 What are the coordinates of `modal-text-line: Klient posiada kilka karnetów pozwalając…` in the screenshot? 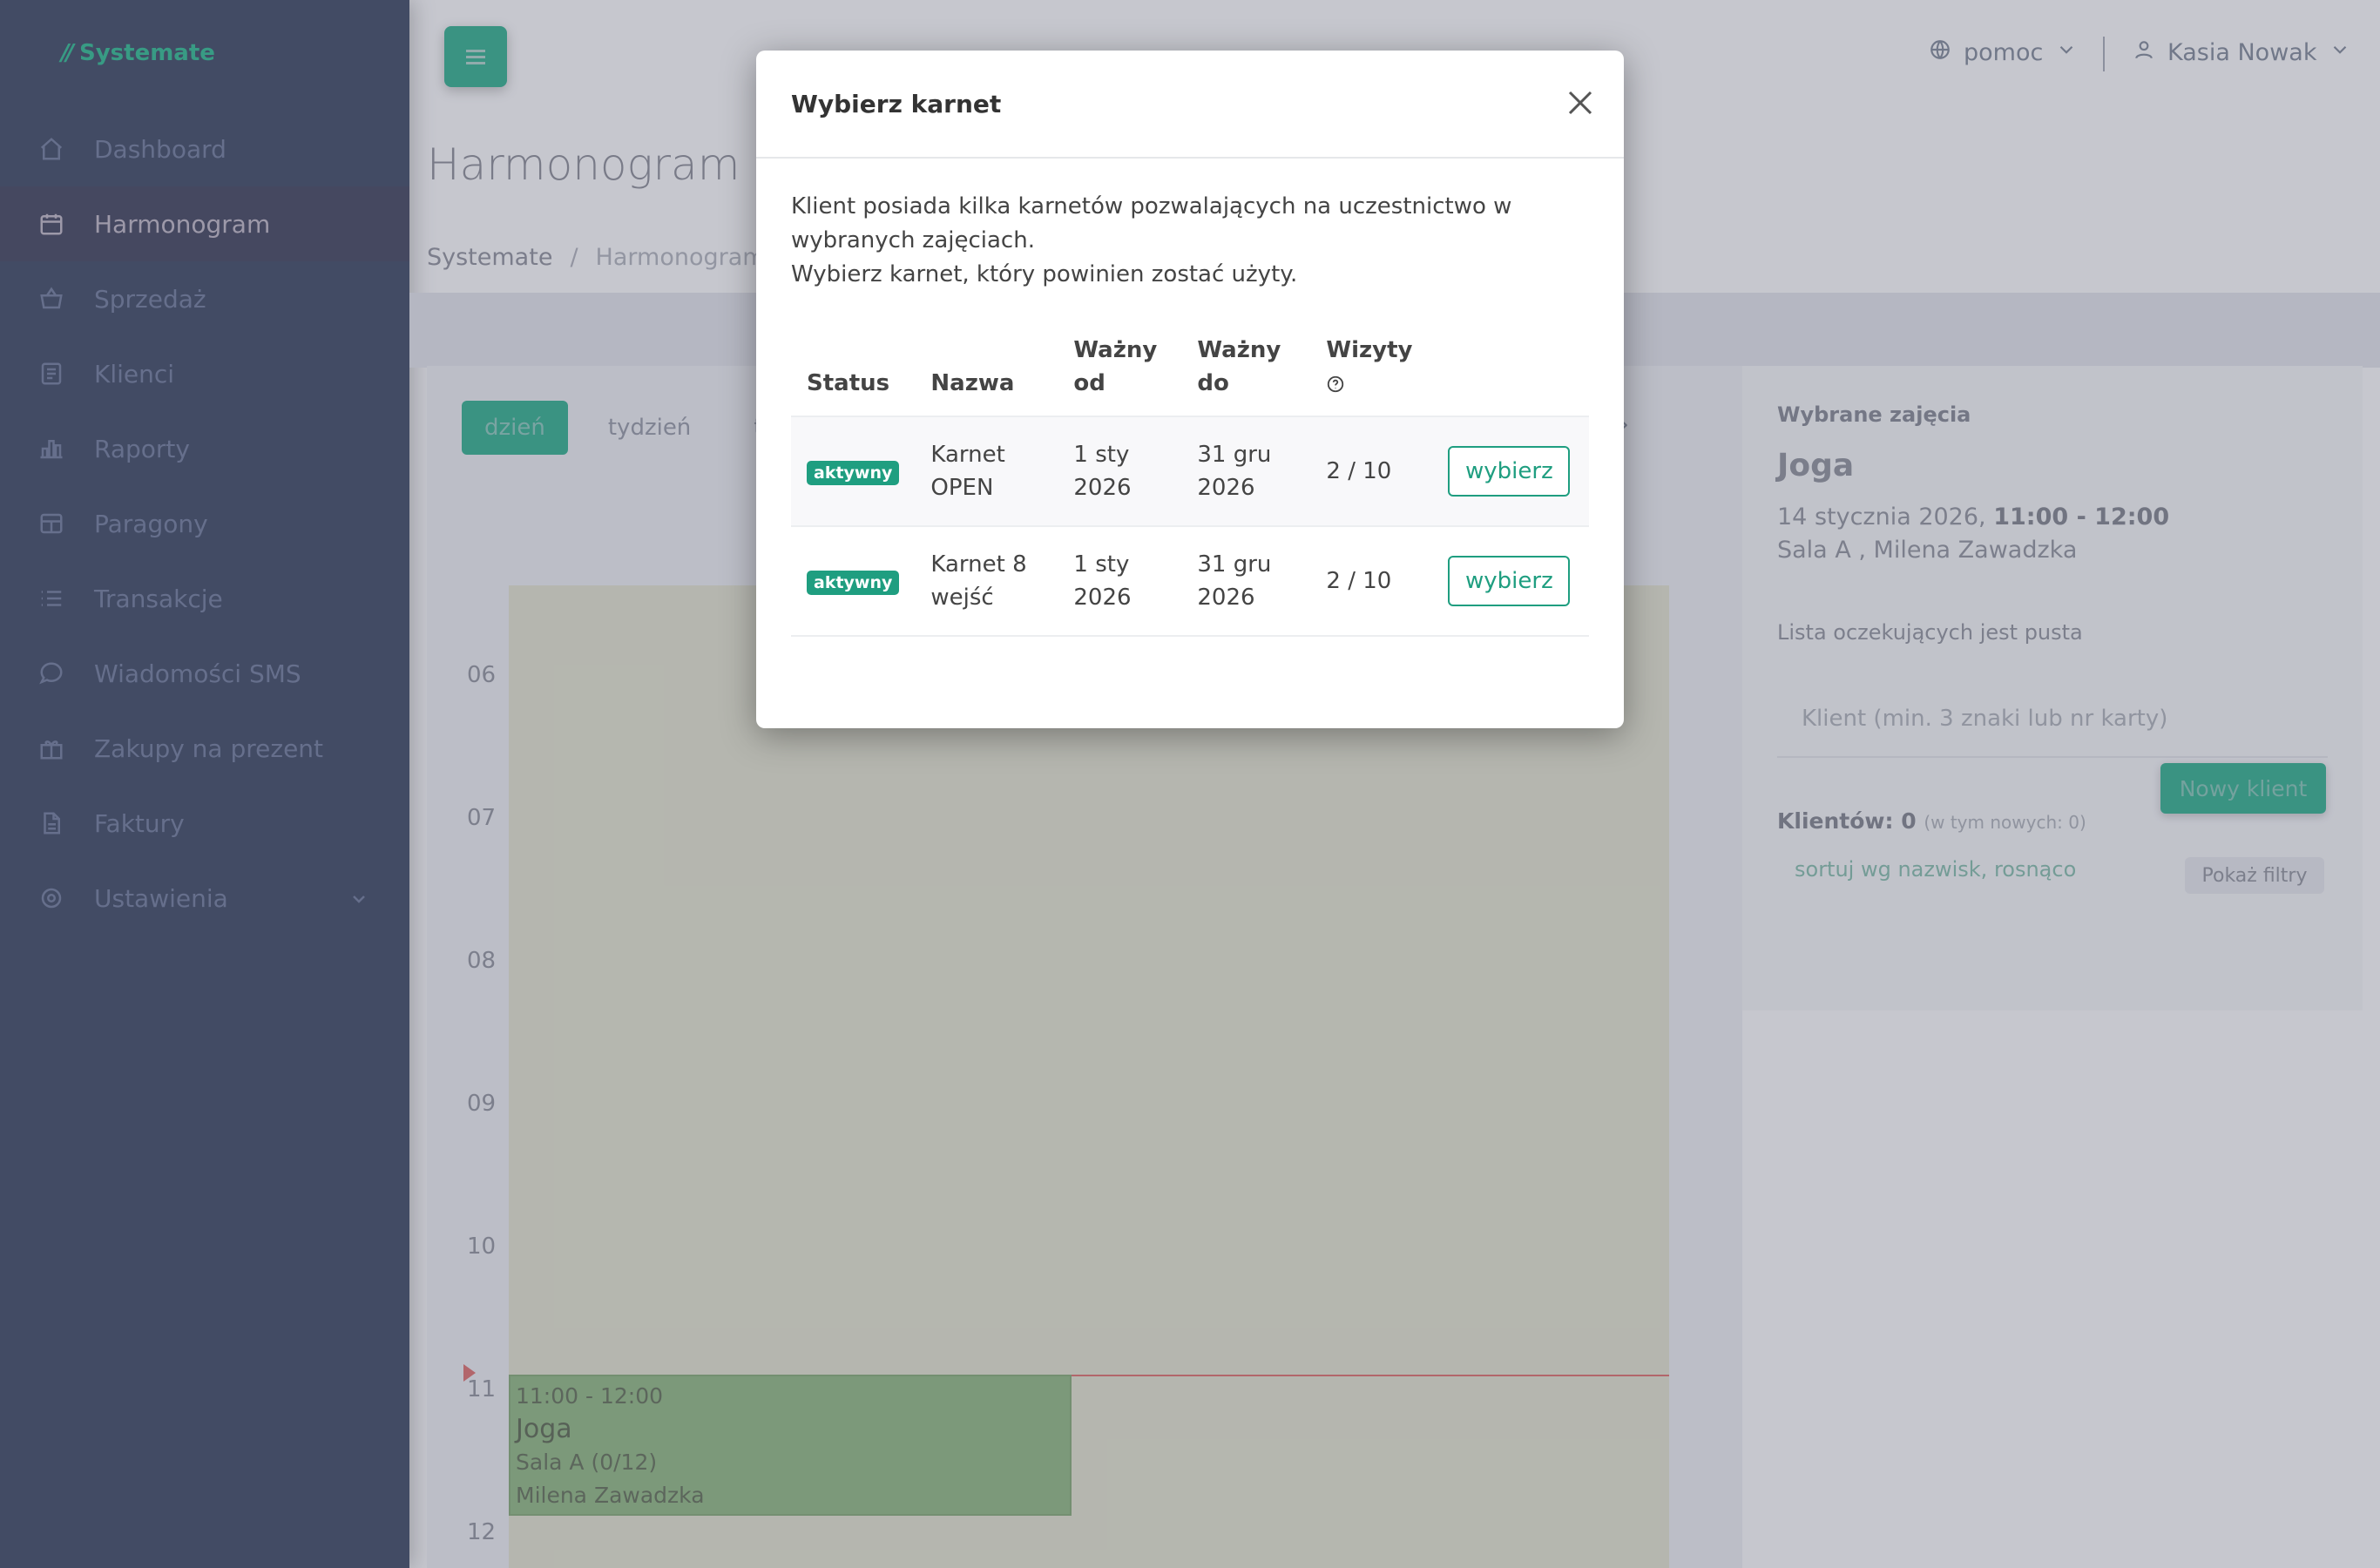 It's located at (1151, 223).